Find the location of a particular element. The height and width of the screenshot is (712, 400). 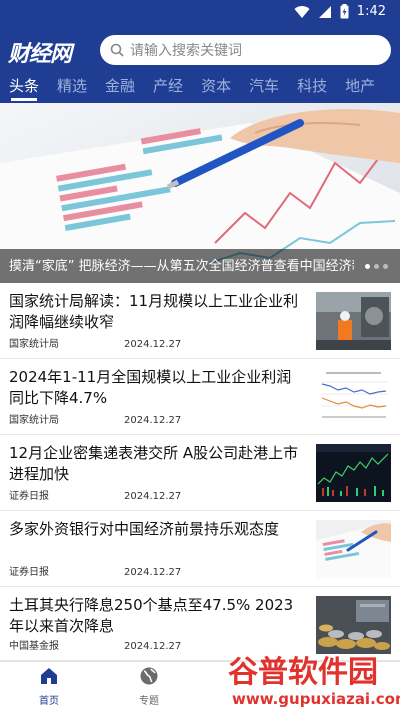

tab-industry: 产经 is located at coordinates (168, 87).